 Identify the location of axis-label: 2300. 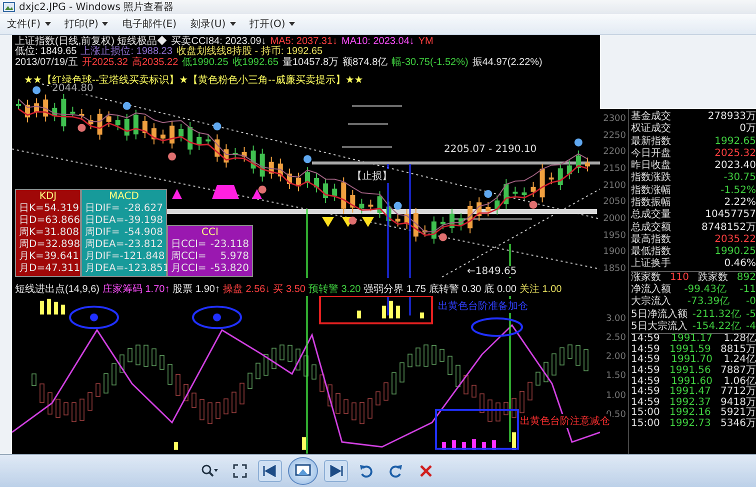
(614, 119).